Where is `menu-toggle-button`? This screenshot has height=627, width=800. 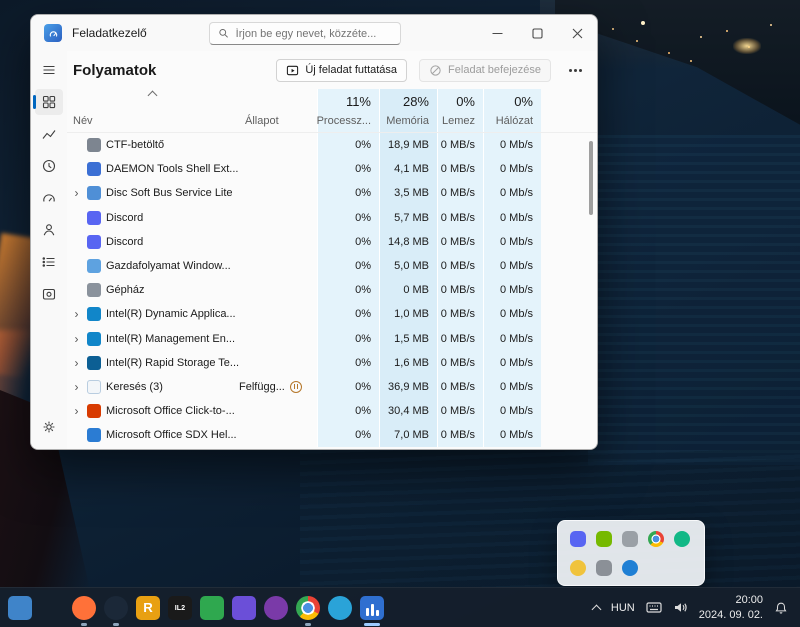
menu-toggle-button is located at coordinates (49, 70).